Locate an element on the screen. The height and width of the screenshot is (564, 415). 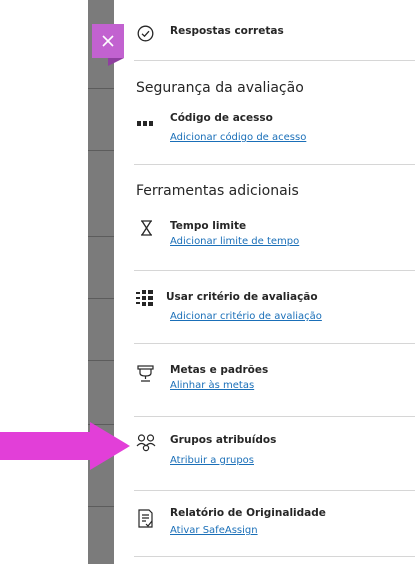
correct-answers-title: Respostas corretas is located at coordinates (227, 31).